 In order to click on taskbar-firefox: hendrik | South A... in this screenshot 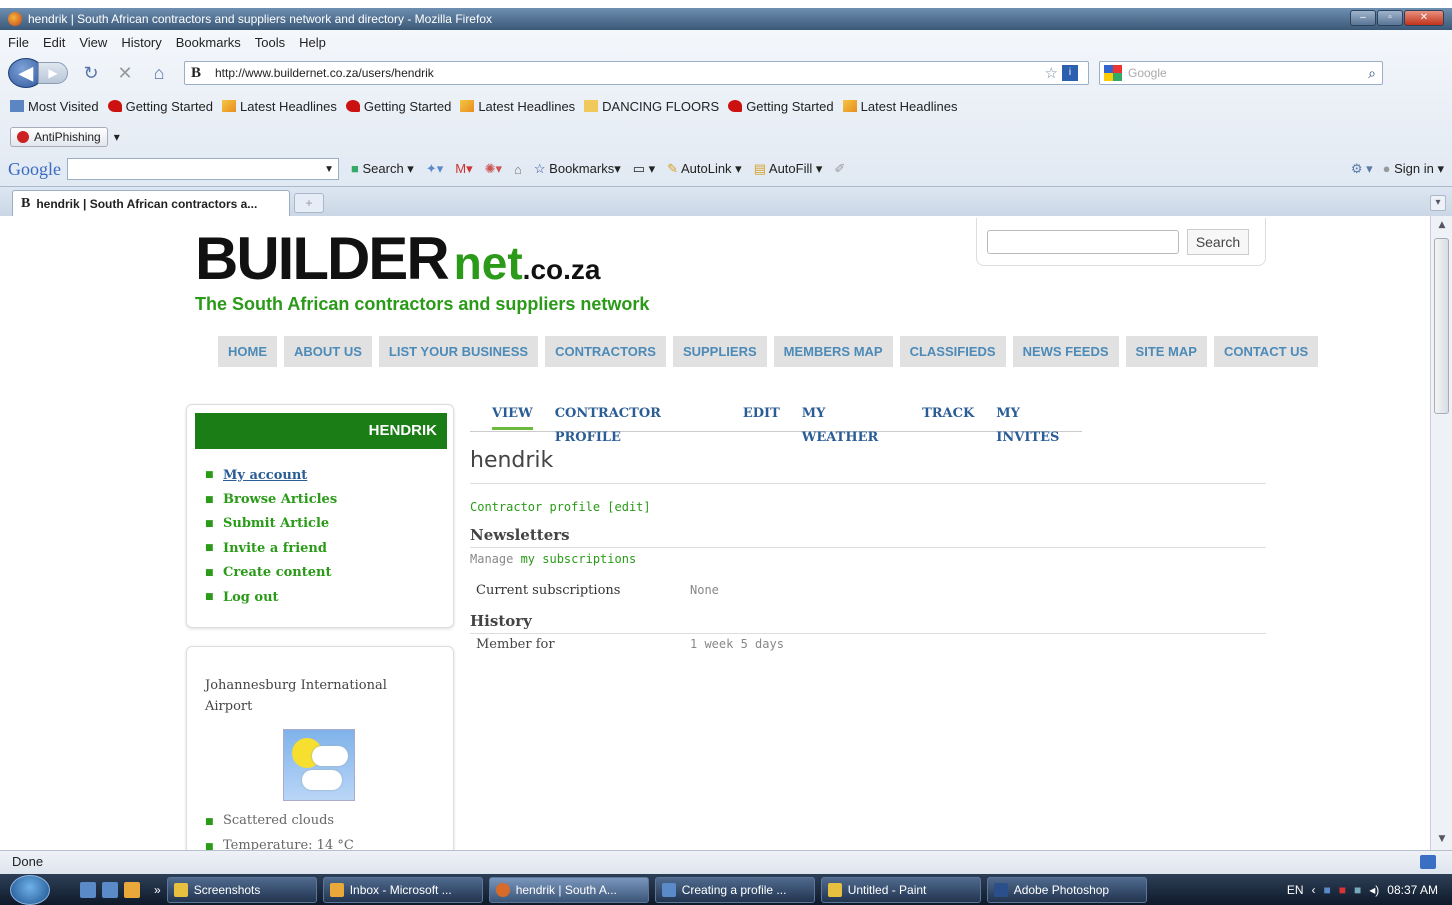, I will do `click(568, 889)`.